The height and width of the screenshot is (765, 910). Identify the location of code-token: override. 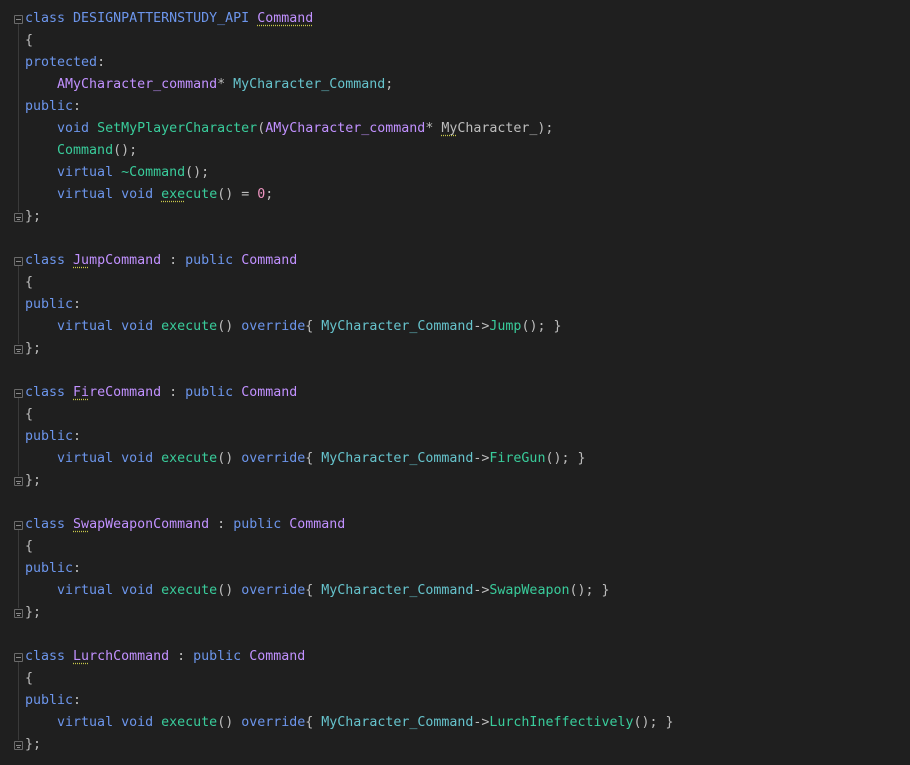
(273, 590).